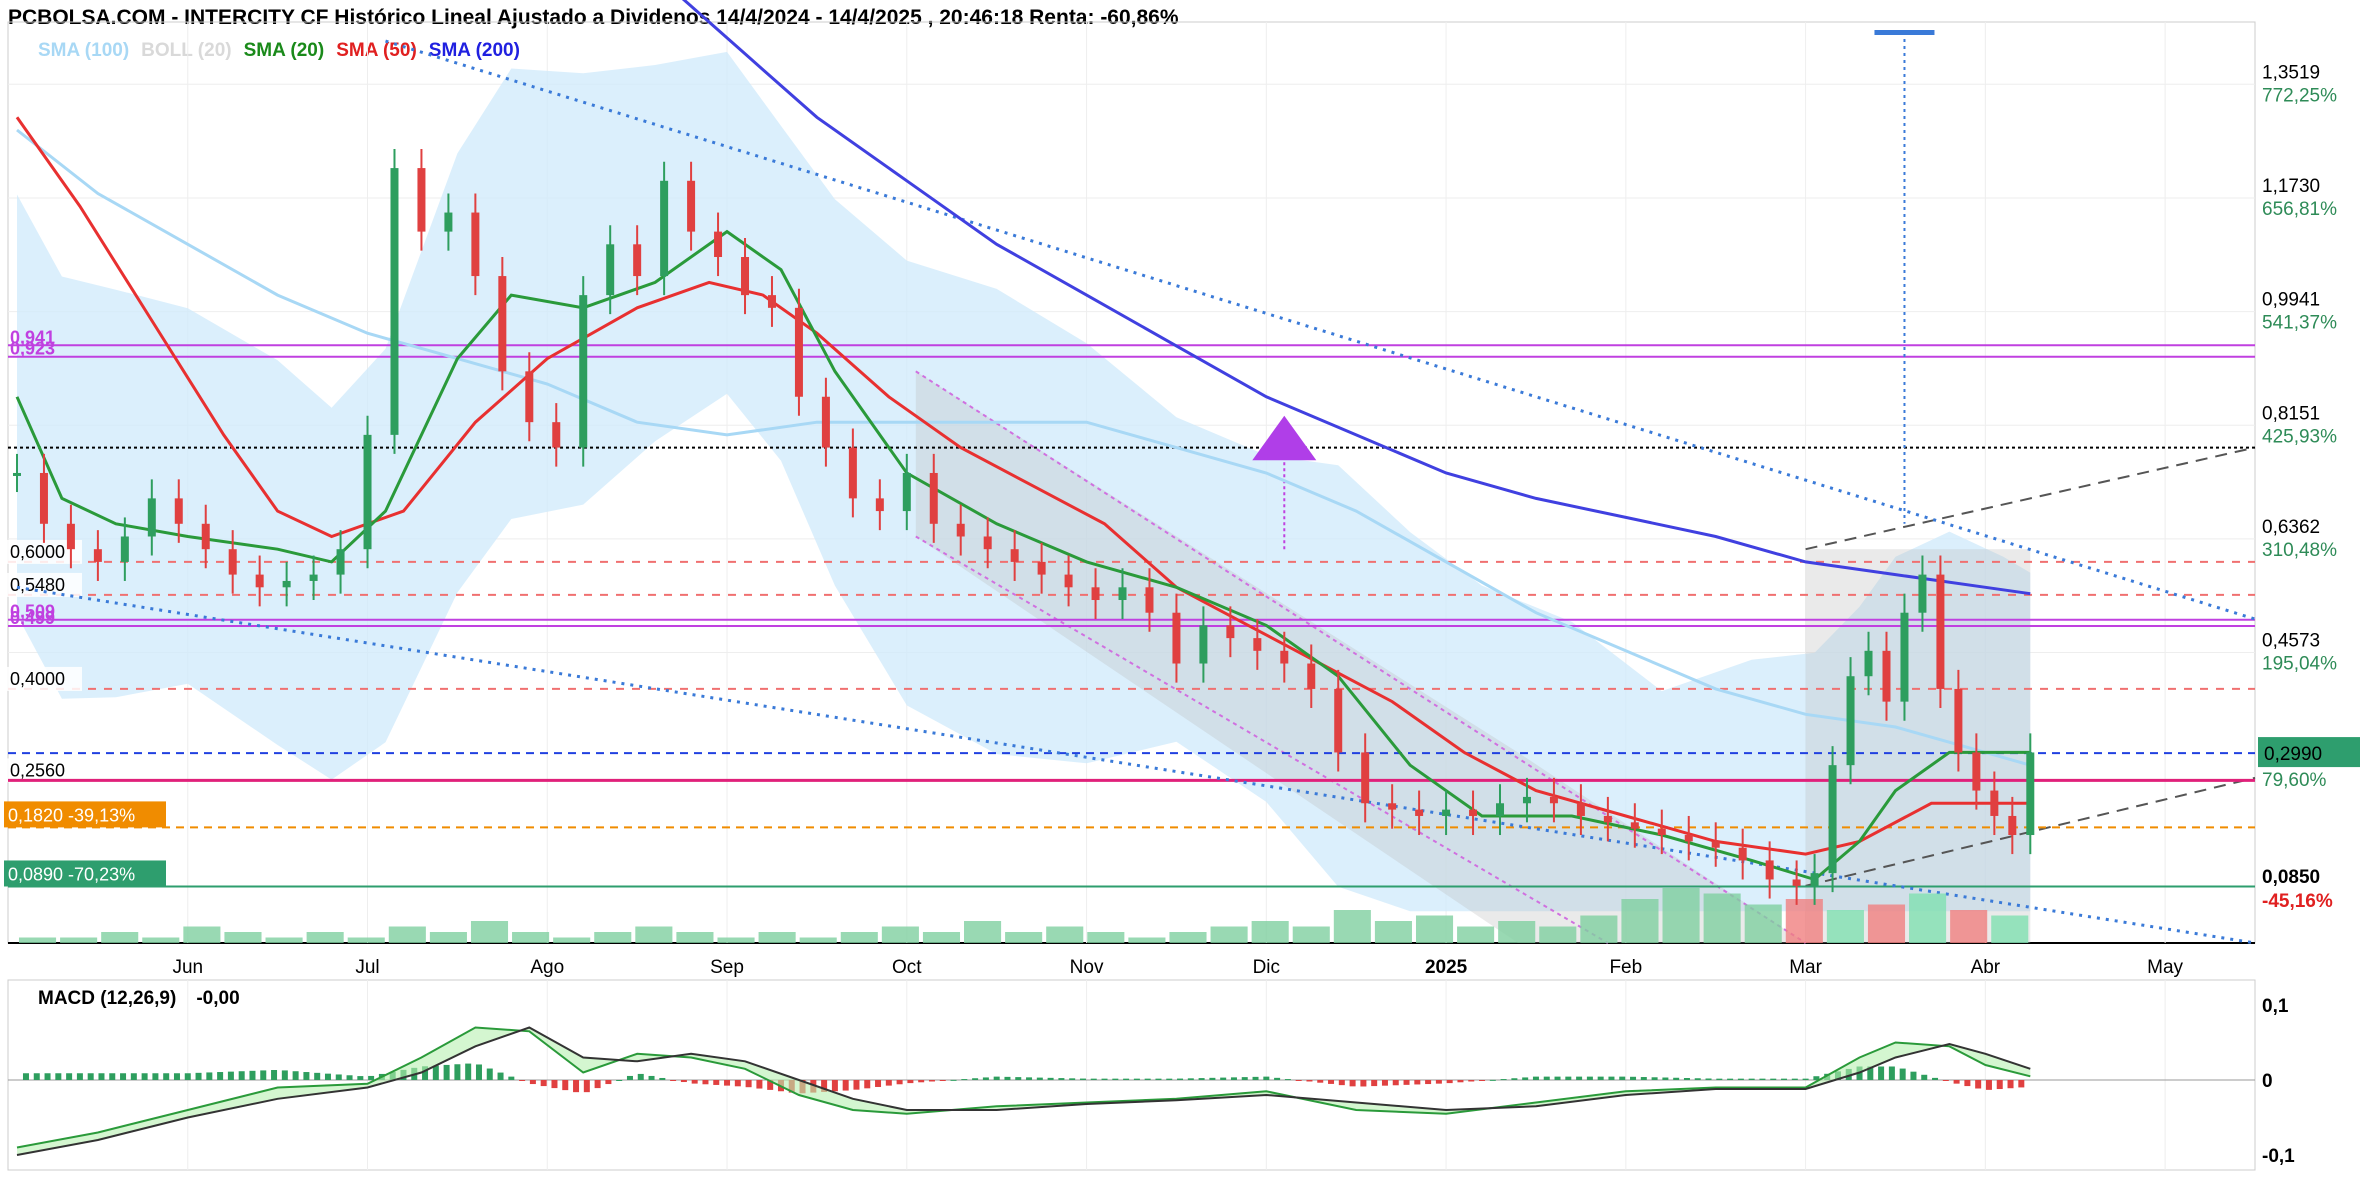 This screenshot has height=1186, width=2360. I want to click on macd-tick-0: 0,1, so click(2275, 1006).